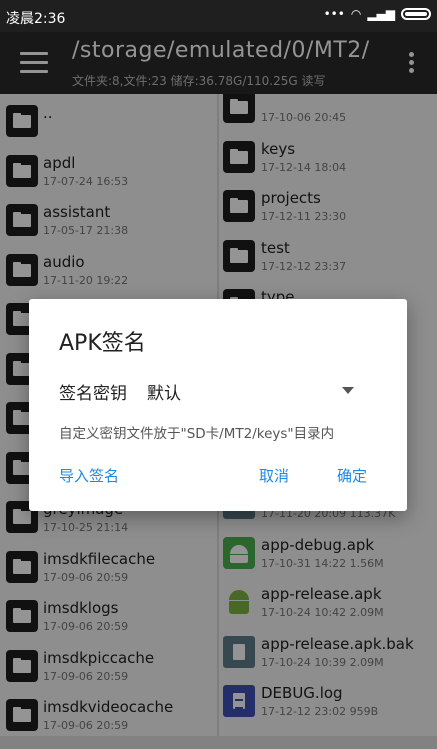 This screenshot has width=437, height=749. What do you see at coordinates (36, 19) in the screenshot?
I see `status-time: 凌晨2:36` at bounding box center [36, 19].